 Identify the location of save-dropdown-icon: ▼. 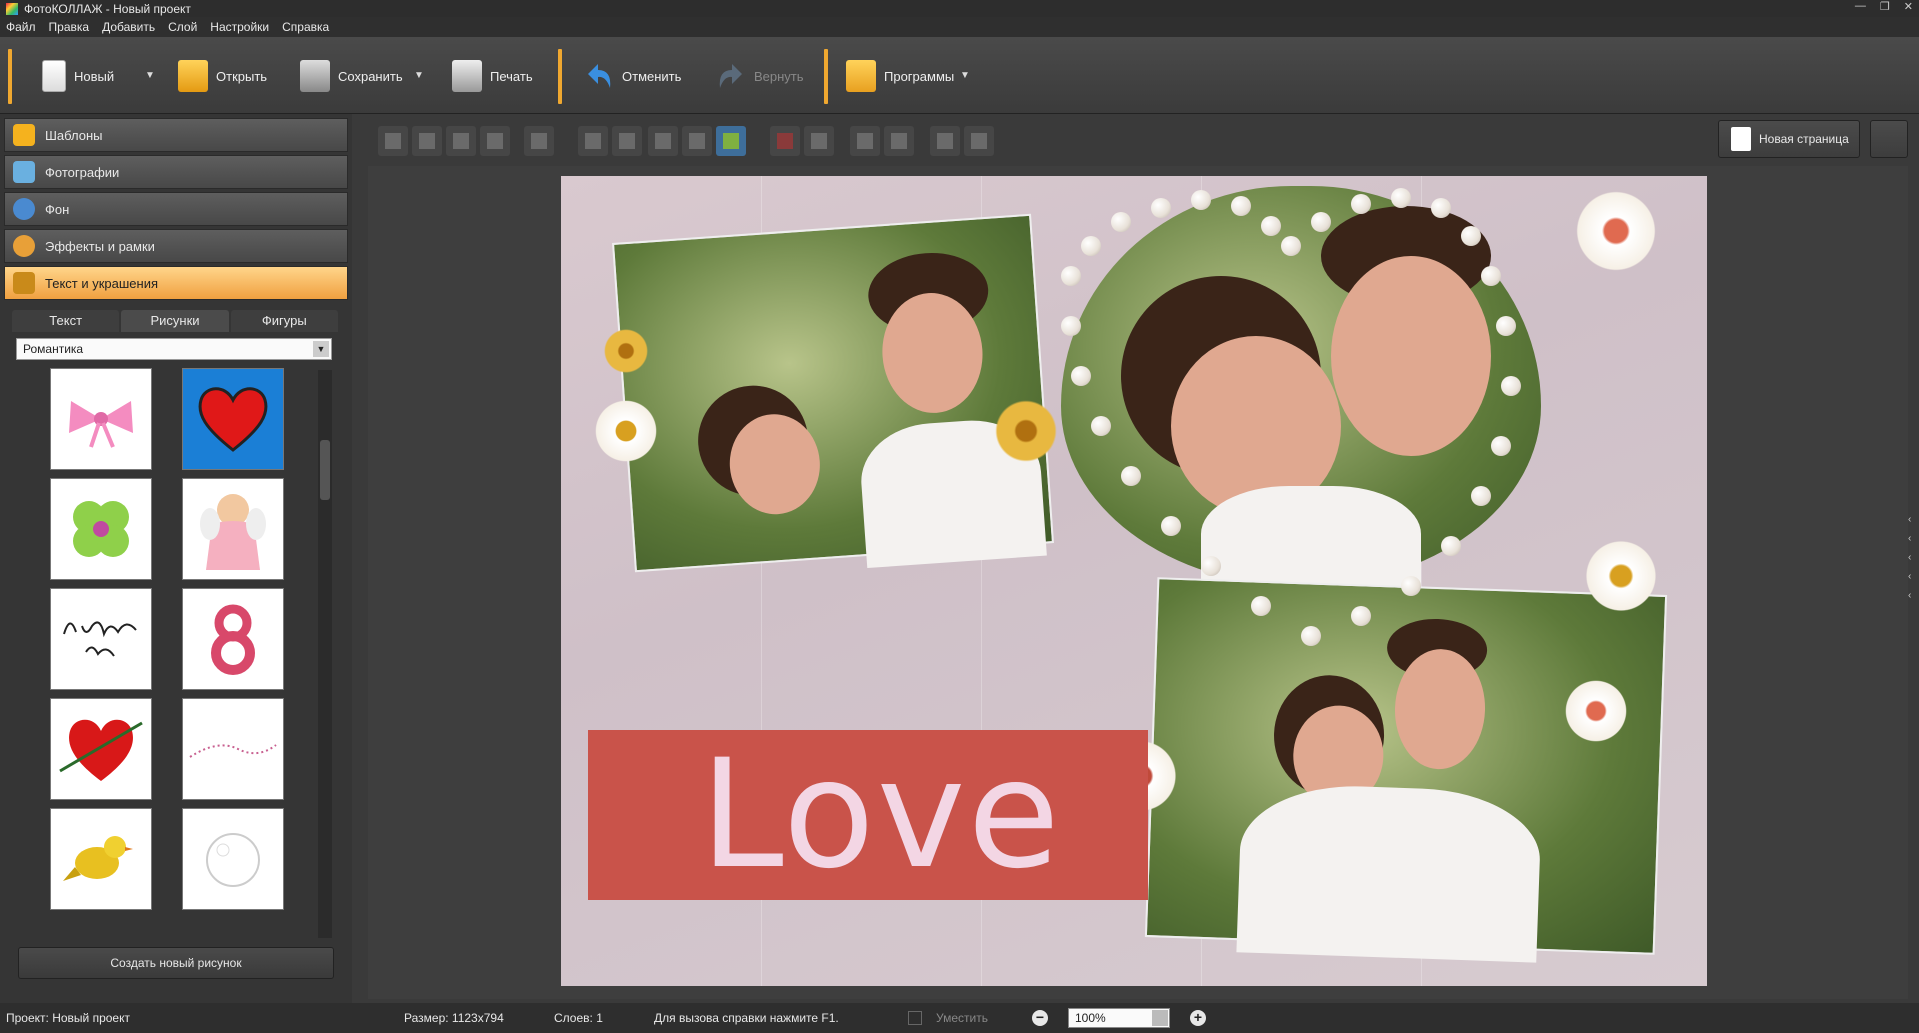
(419, 75).